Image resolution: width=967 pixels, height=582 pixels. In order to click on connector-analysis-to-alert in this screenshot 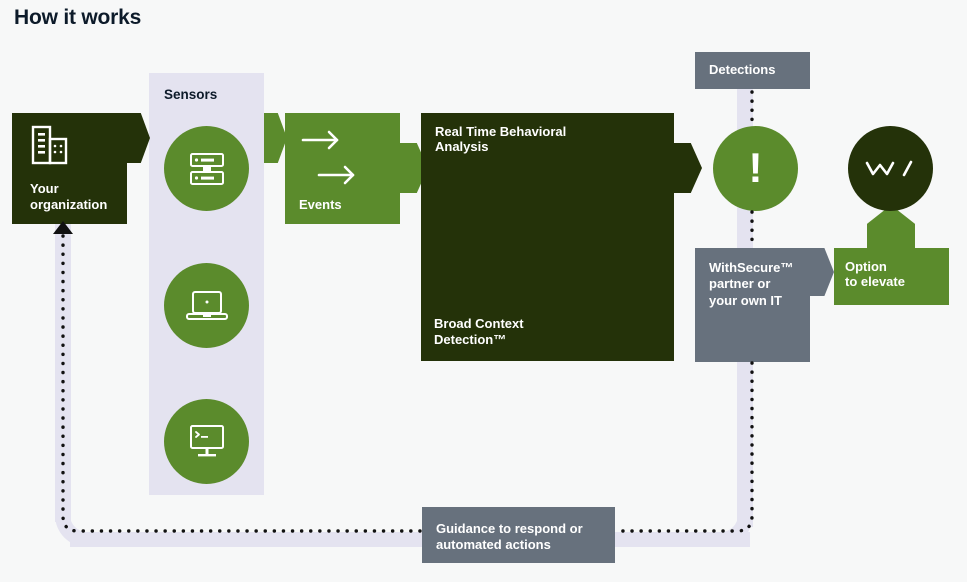, I will do `click(688, 168)`.